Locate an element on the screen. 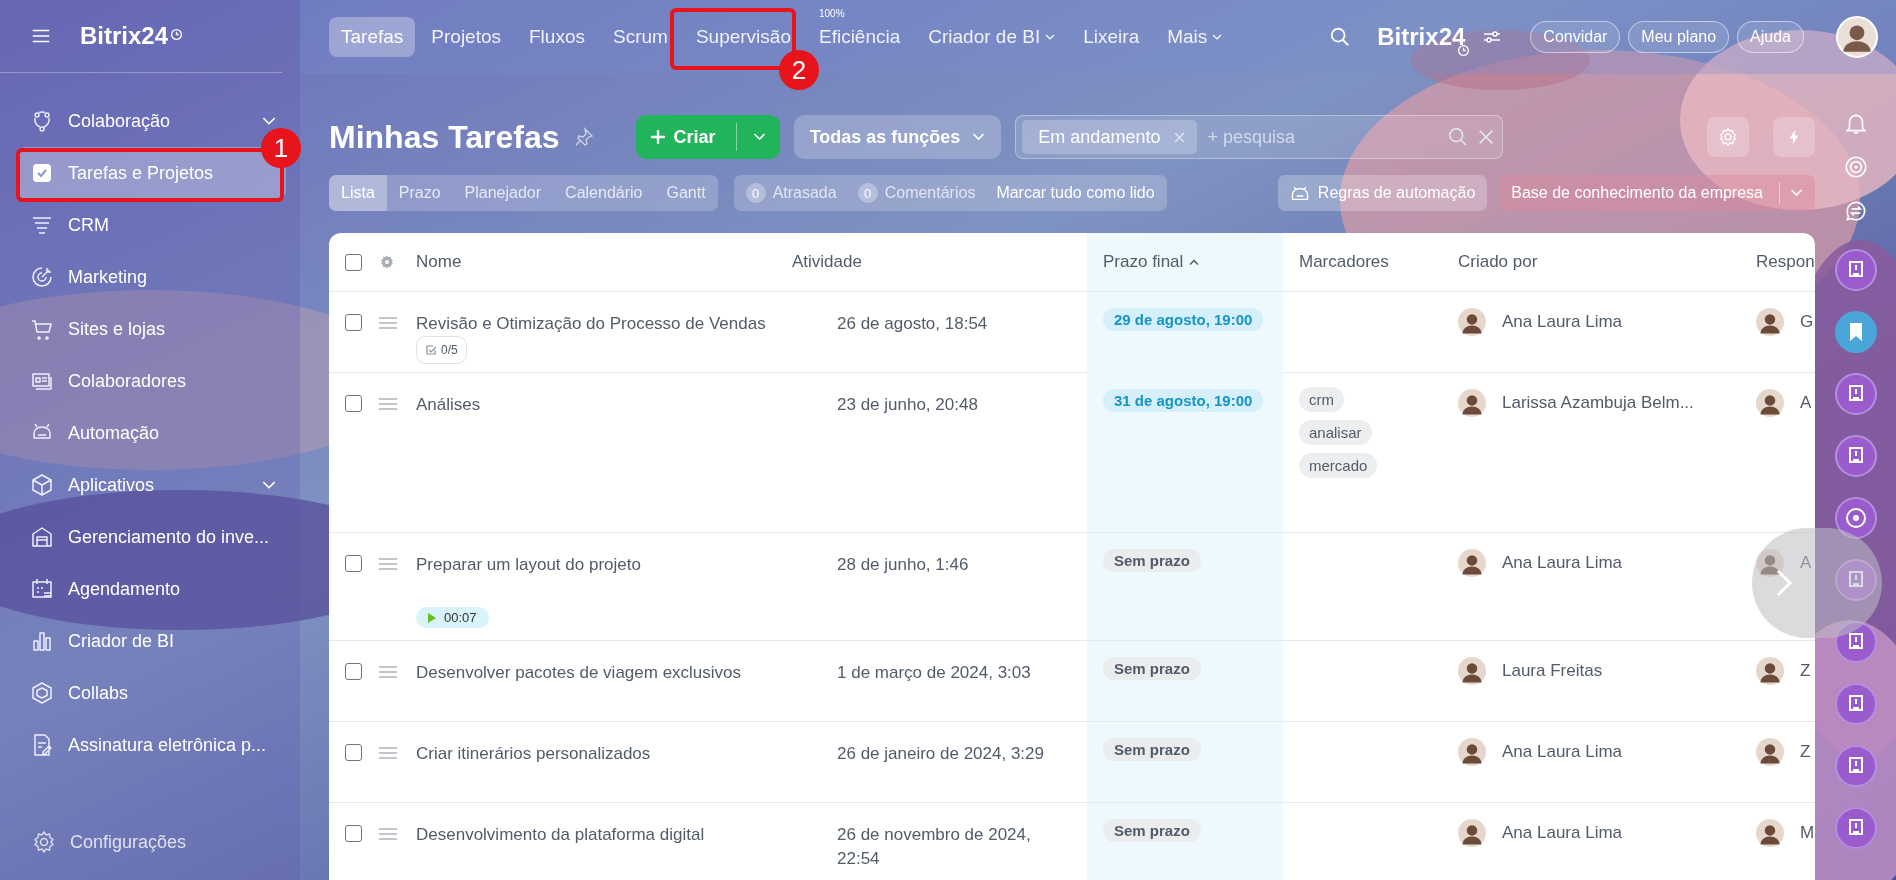  activity-date: 26 de janeiro de 2024, 3:29 is located at coordinates (940, 754).